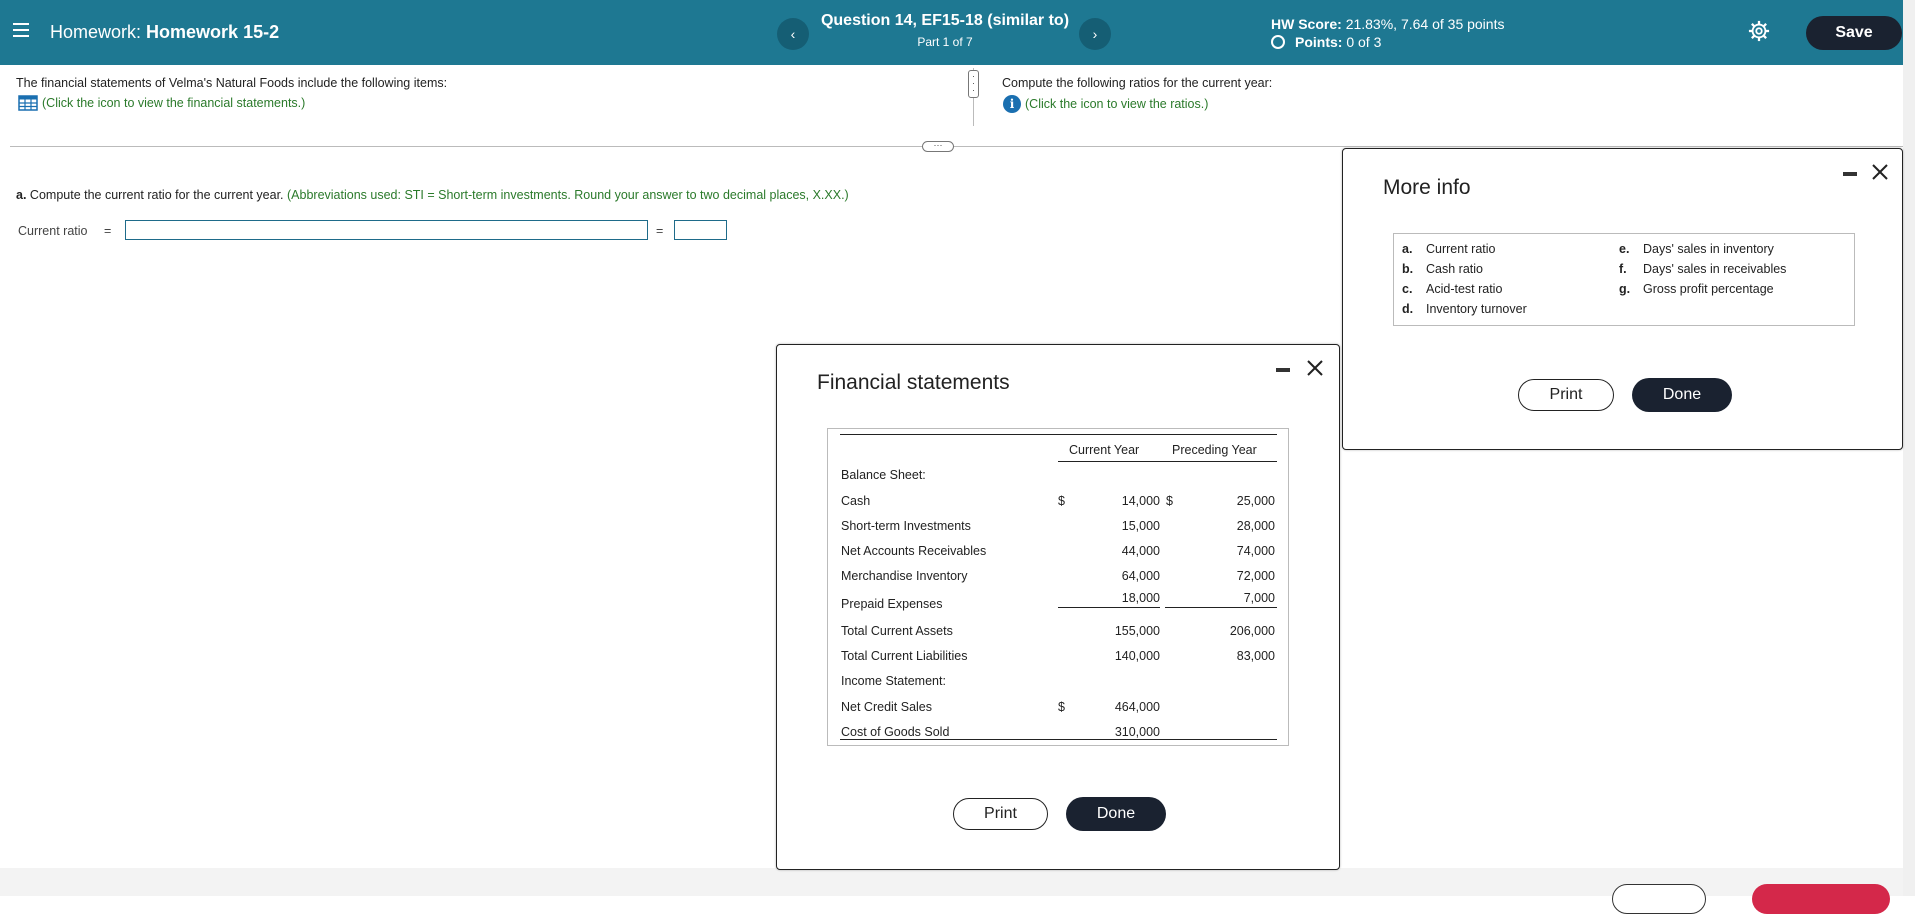 The height and width of the screenshot is (914, 1915). What do you see at coordinates (1306, 24) in the screenshot?
I see `hw-score-label: HW Score:` at bounding box center [1306, 24].